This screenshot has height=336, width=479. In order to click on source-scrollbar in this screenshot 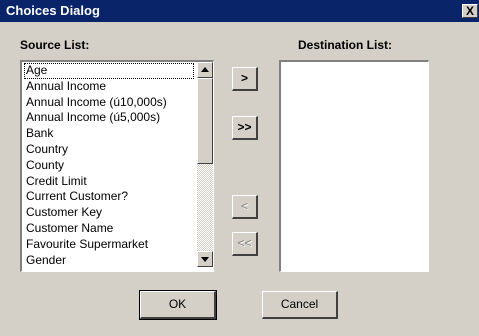, I will do `click(205, 164)`.